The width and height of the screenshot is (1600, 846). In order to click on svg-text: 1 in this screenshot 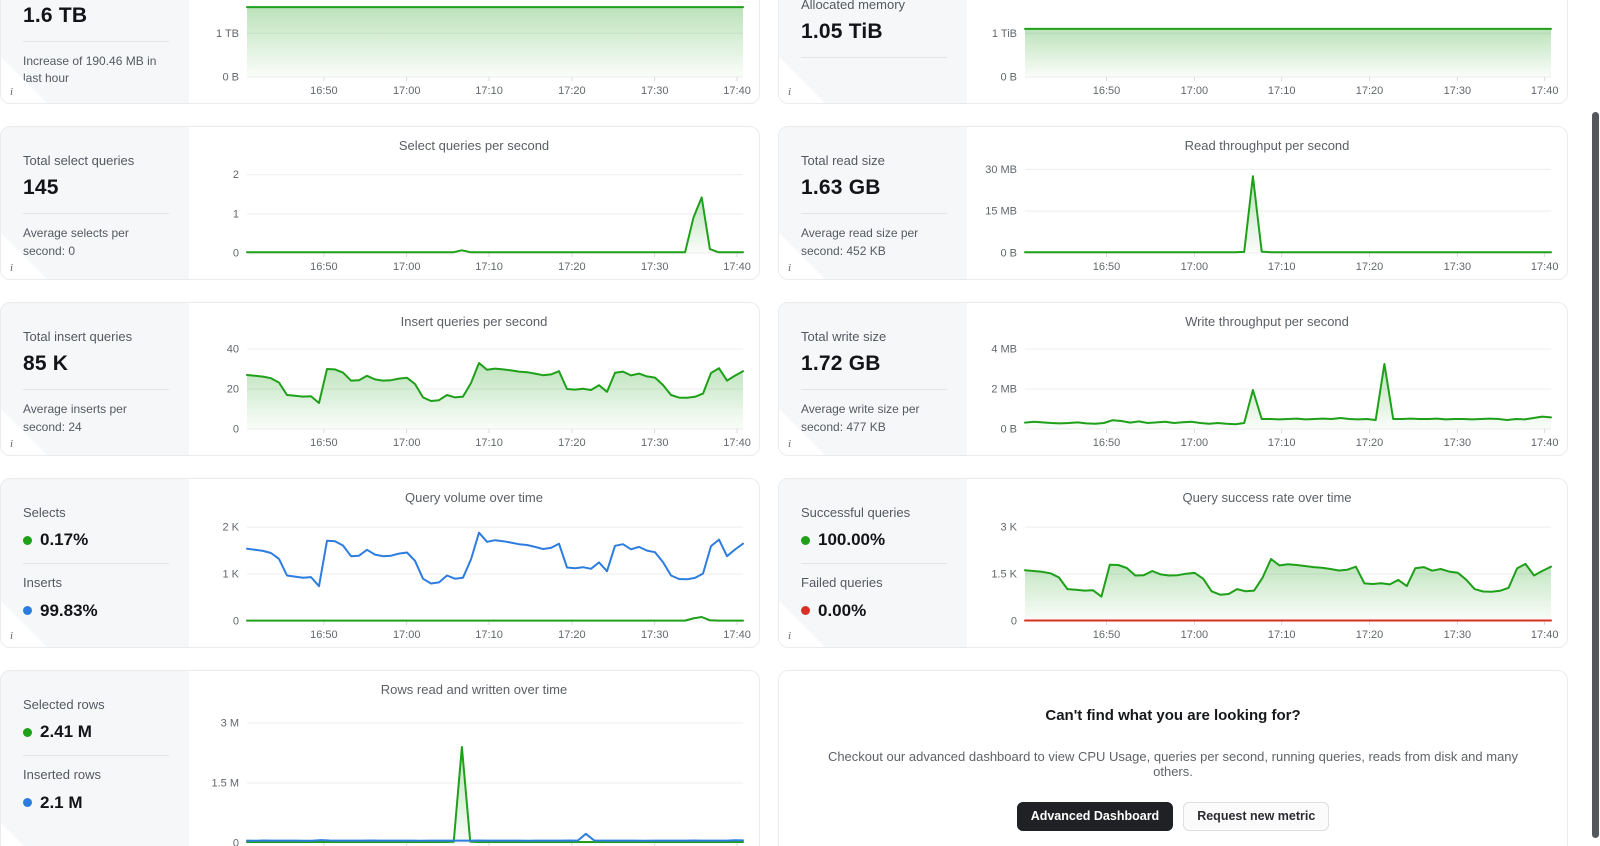, I will do `click(236, 214)`.